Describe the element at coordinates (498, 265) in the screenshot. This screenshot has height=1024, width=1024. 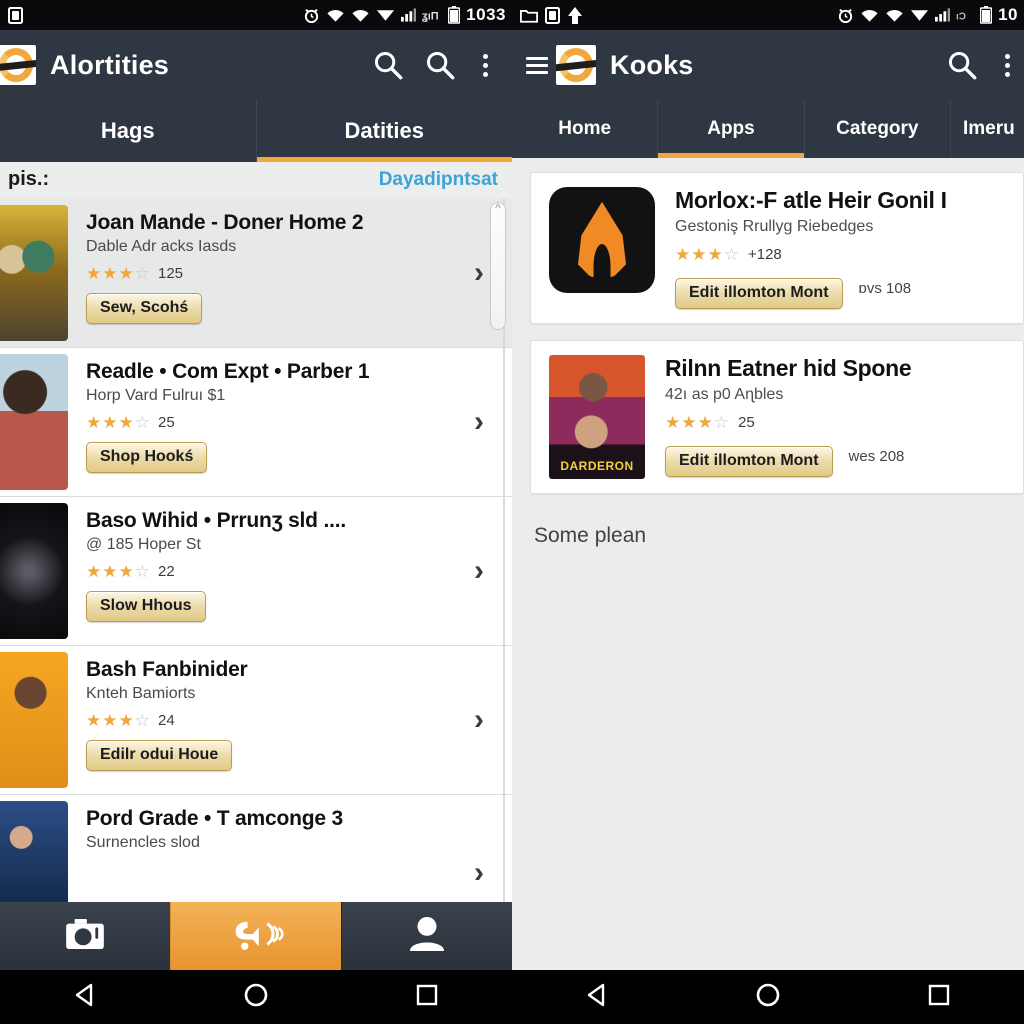
I see `list-scrollbar-thumb` at that location.